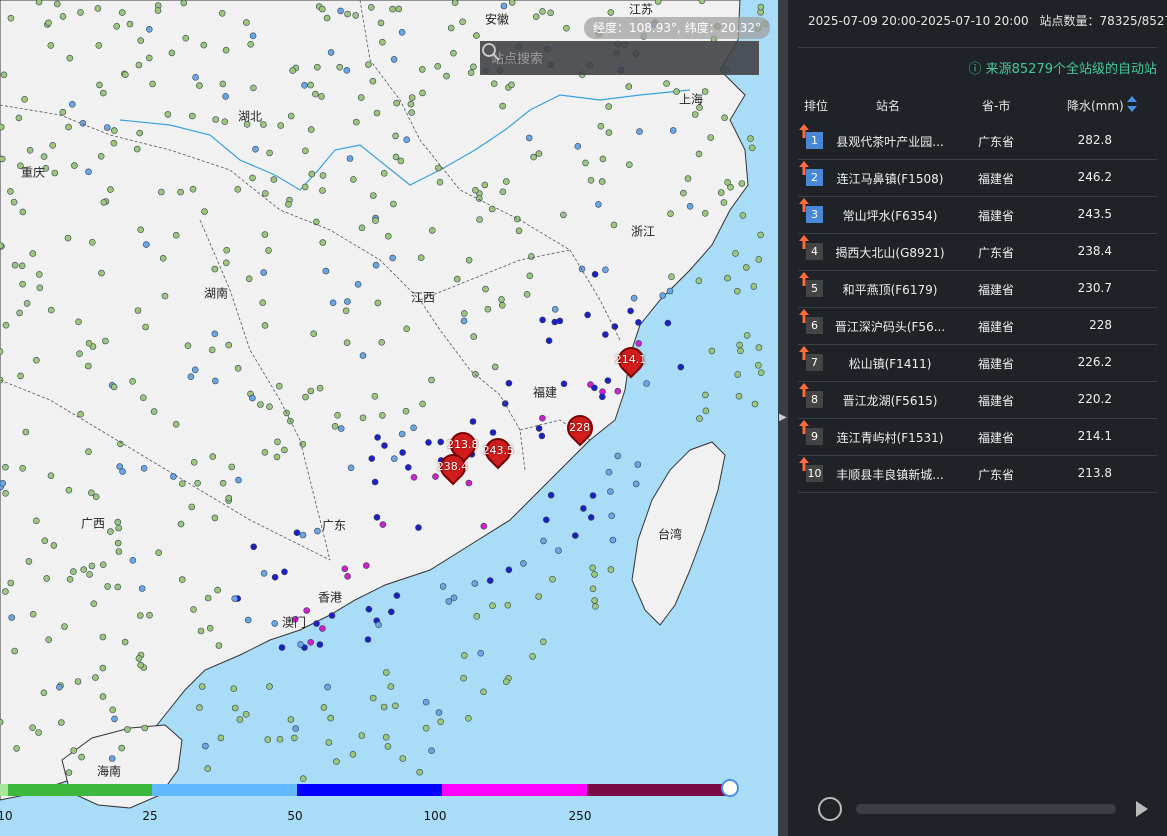  I want to click on table-row: 4 揭西大北山(G8921) 广东省 238.4, so click(977, 252).